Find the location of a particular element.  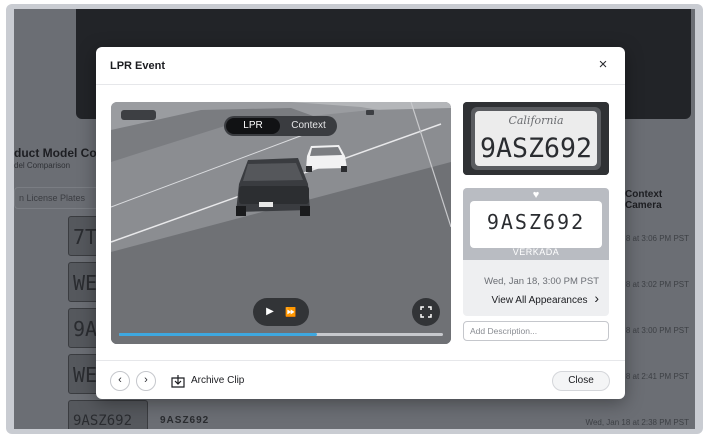

close-icon: × is located at coordinates (603, 65).